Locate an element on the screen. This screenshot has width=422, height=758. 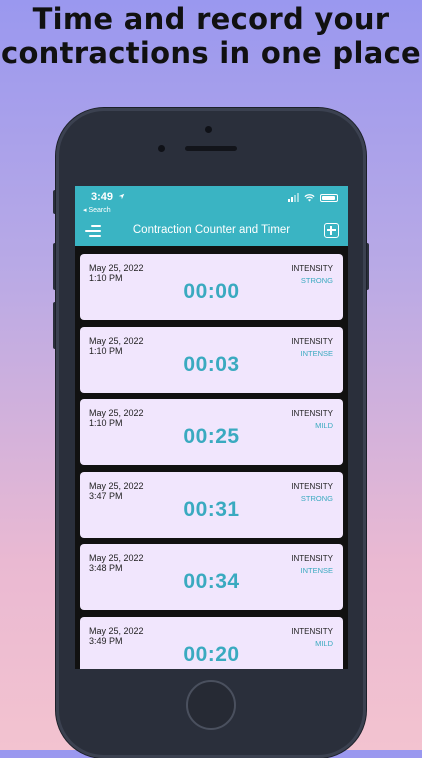
contraction-duration: 00:25 is located at coordinates (211, 436).